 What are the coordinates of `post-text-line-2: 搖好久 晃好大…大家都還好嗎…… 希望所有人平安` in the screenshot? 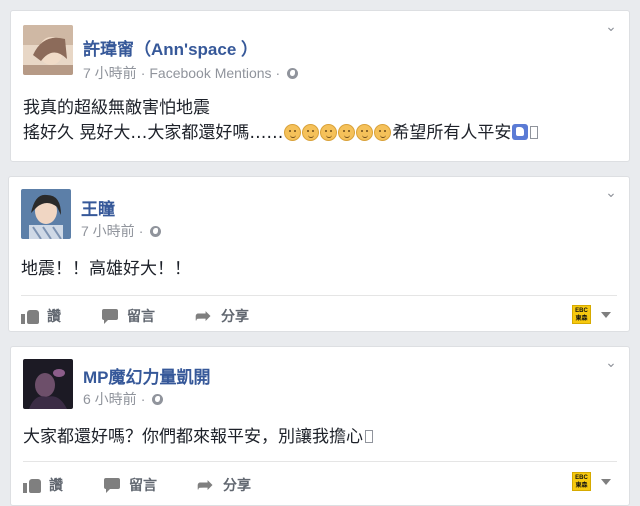 It's located at (320, 133).